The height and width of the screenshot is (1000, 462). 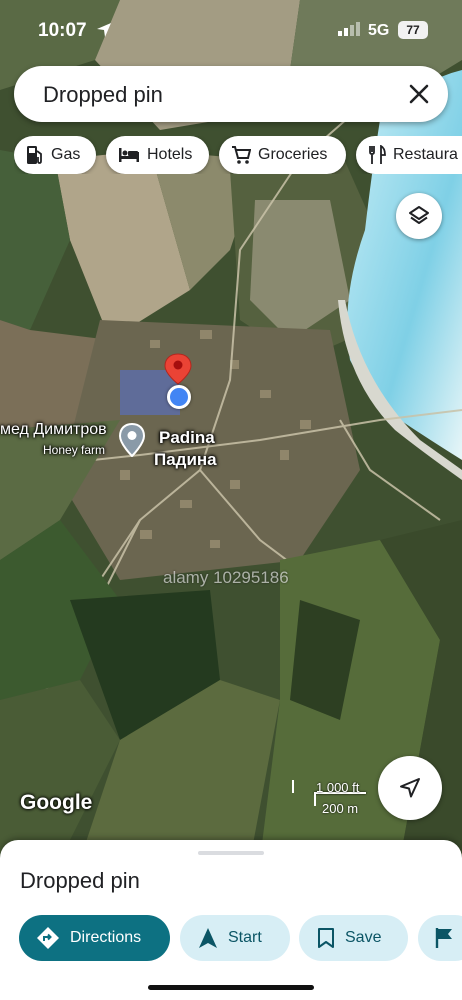 I want to click on close-icon, so click(x=419, y=94).